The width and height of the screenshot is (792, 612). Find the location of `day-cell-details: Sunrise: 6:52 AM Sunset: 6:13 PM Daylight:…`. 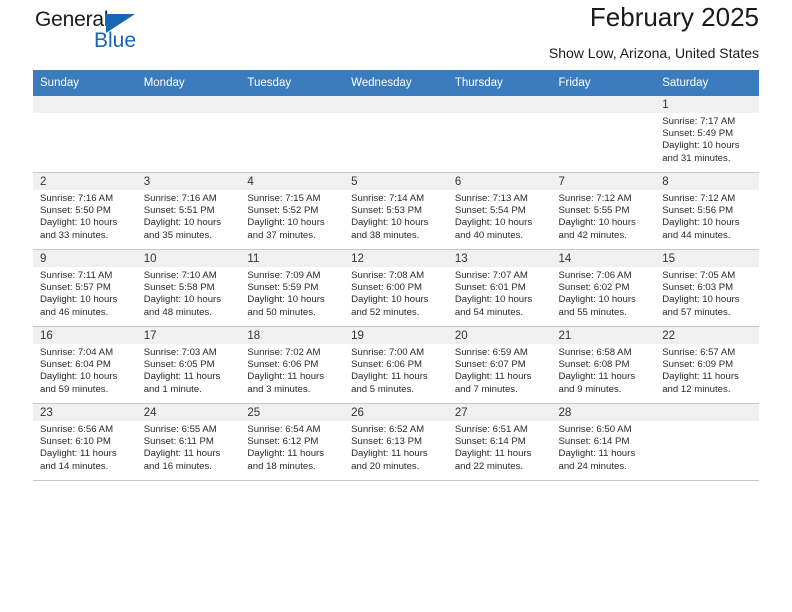

day-cell-details: Sunrise: 6:52 AM Sunset: 6:13 PM Daylight:… is located at coordinates (396, 447).